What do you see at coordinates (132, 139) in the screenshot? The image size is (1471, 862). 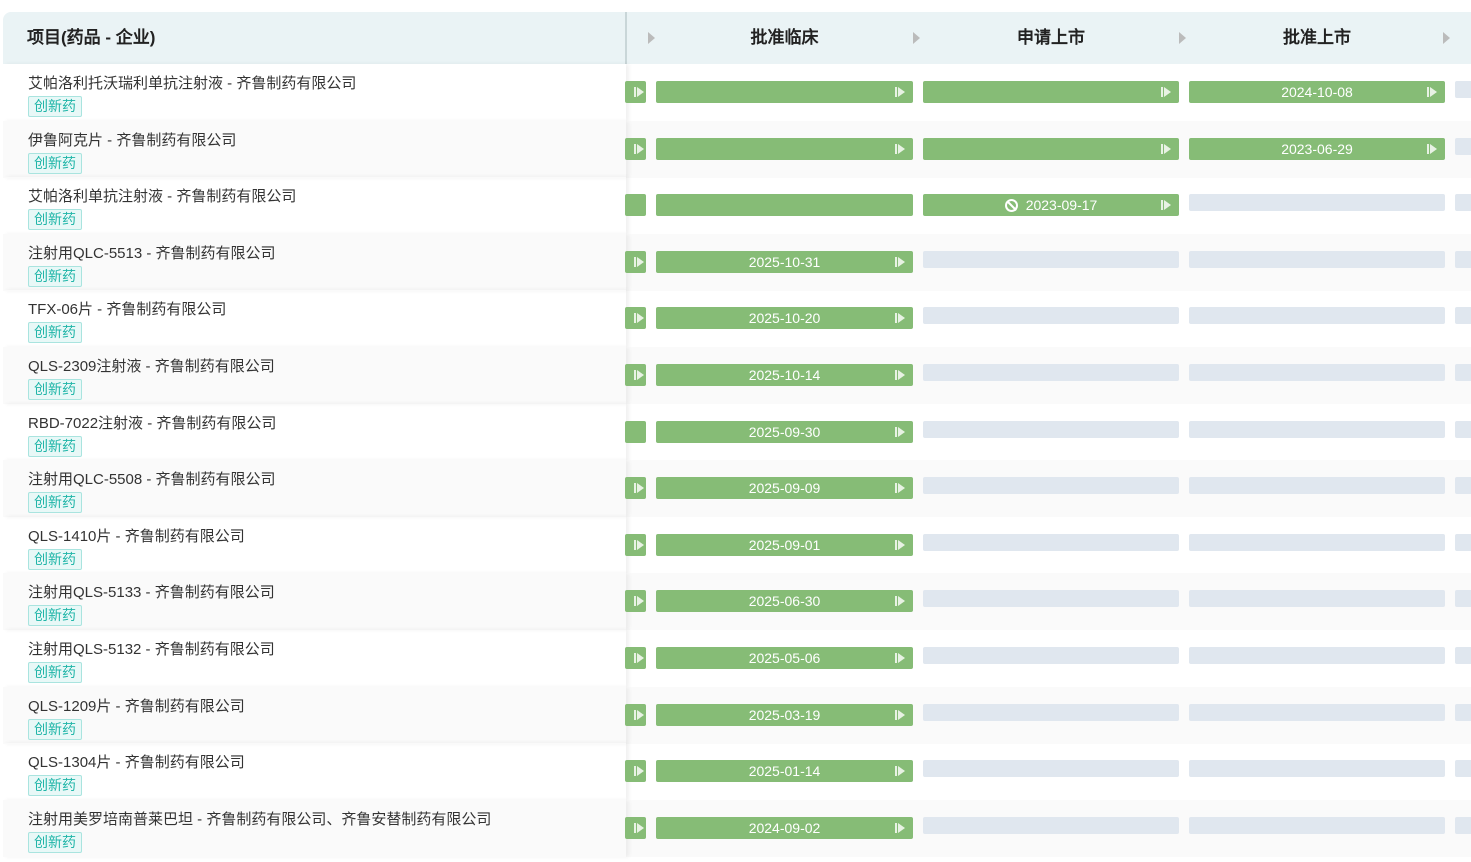 I see `project-name: 伊鲁阿克片 - 齐鲁制药有限公司` at bounding box center [132, 139].